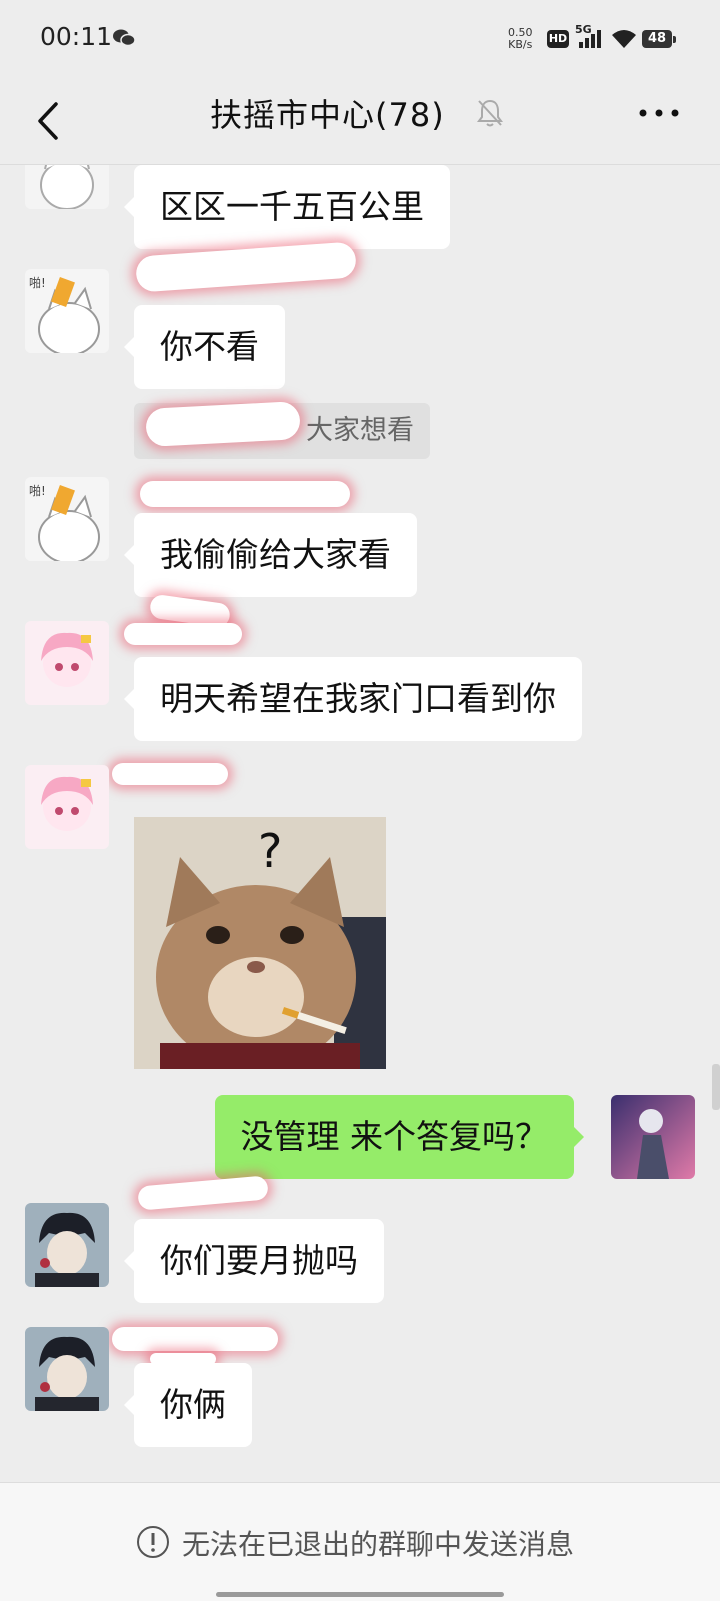 This screenshot has width=720, height=1601. I want to click on chevron-left-icon, so click(48, 121).